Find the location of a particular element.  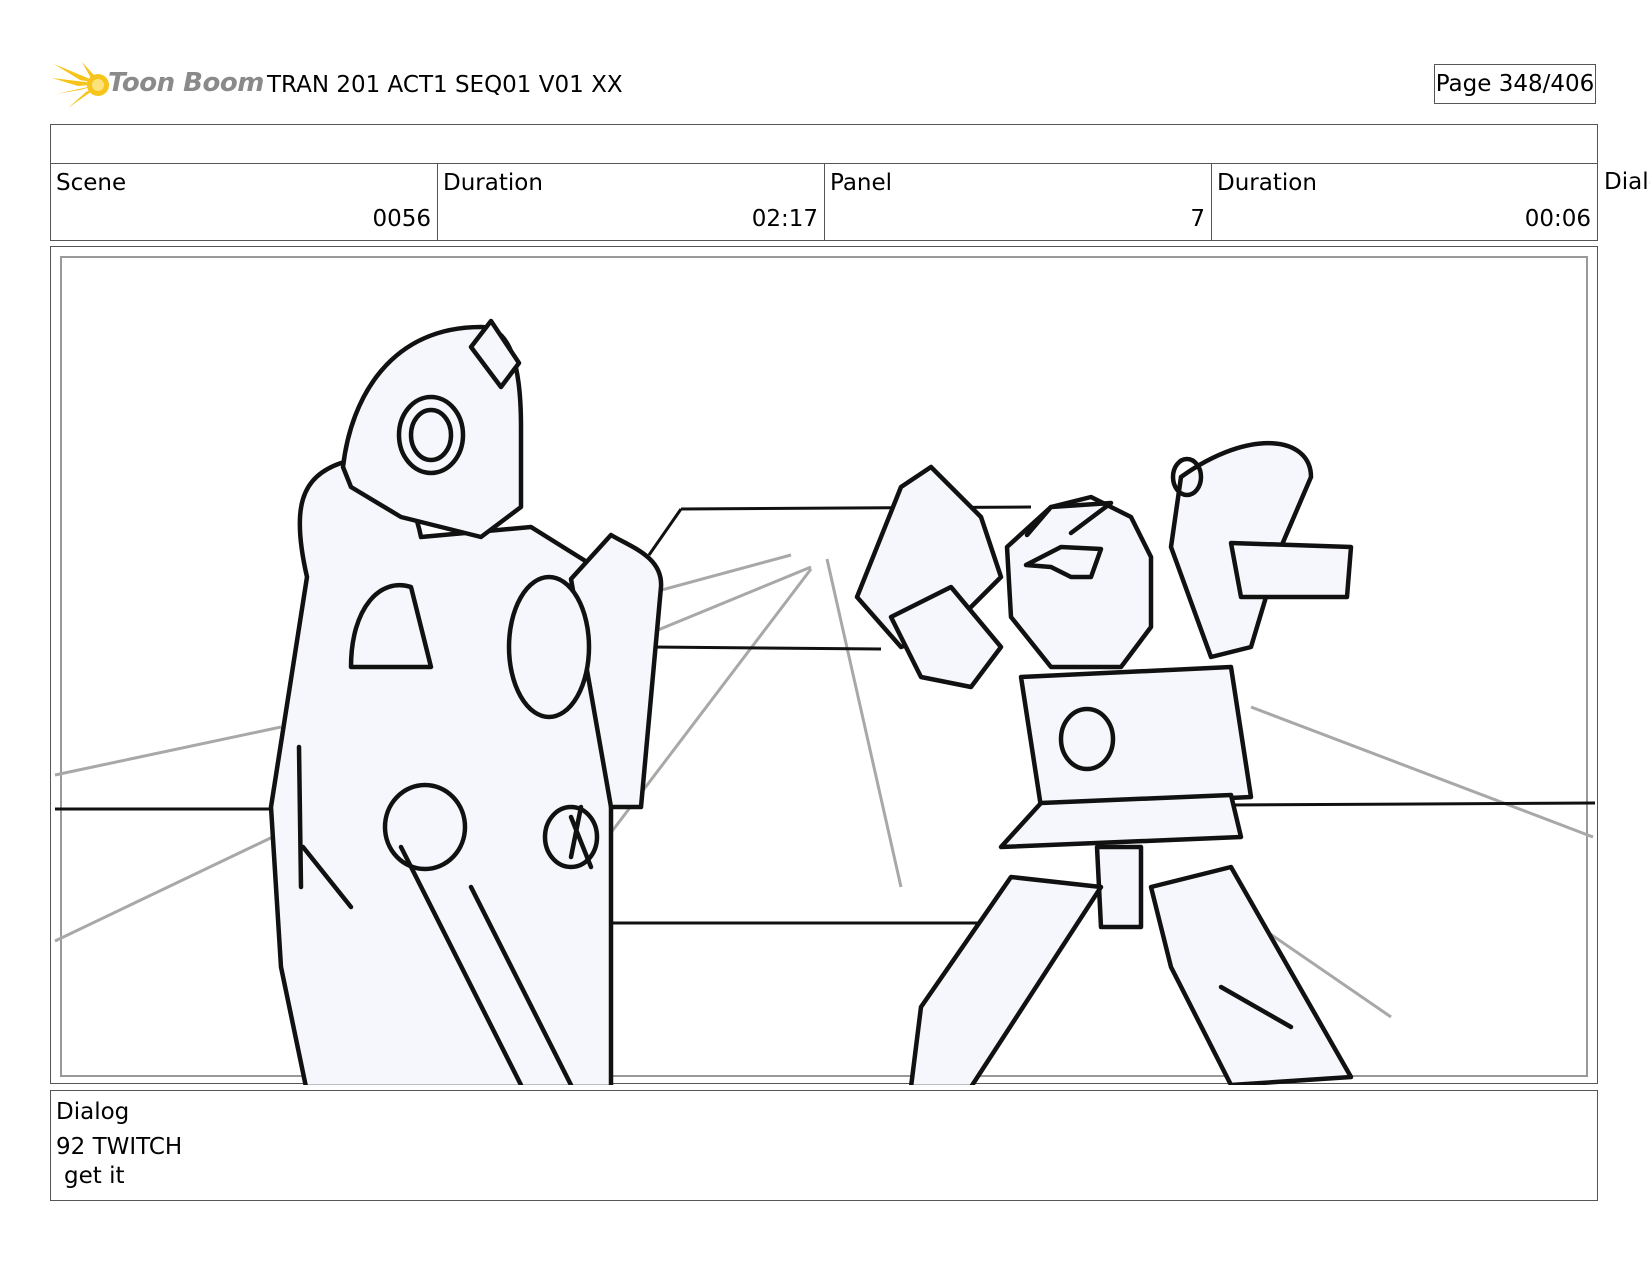

dialog-box: Dialog 92 TWITCH get it is located at coordinates (824, 1145).